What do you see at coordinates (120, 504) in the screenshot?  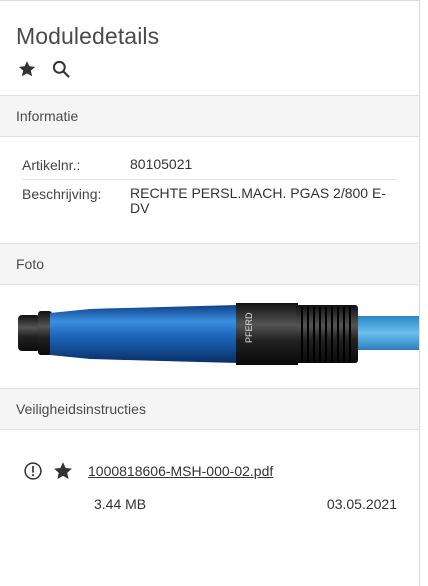 I see `document-size: 3.44 MB` at bounding box center [120, 504].